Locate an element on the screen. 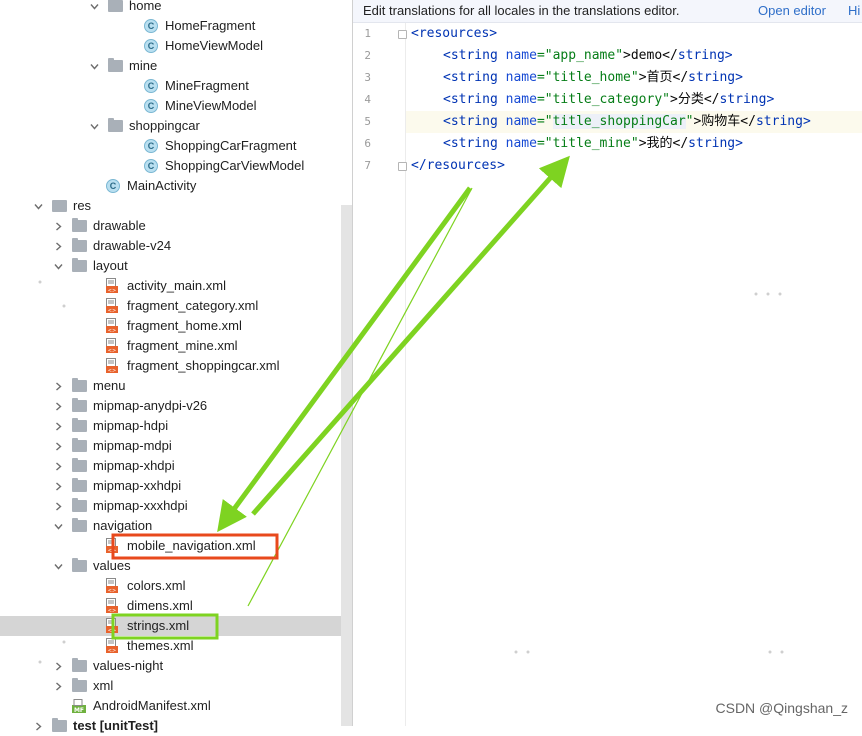 The width and height of the screenshot is (862, 736). tree-row: C MineViewModel is located at coordinates (170, 106).